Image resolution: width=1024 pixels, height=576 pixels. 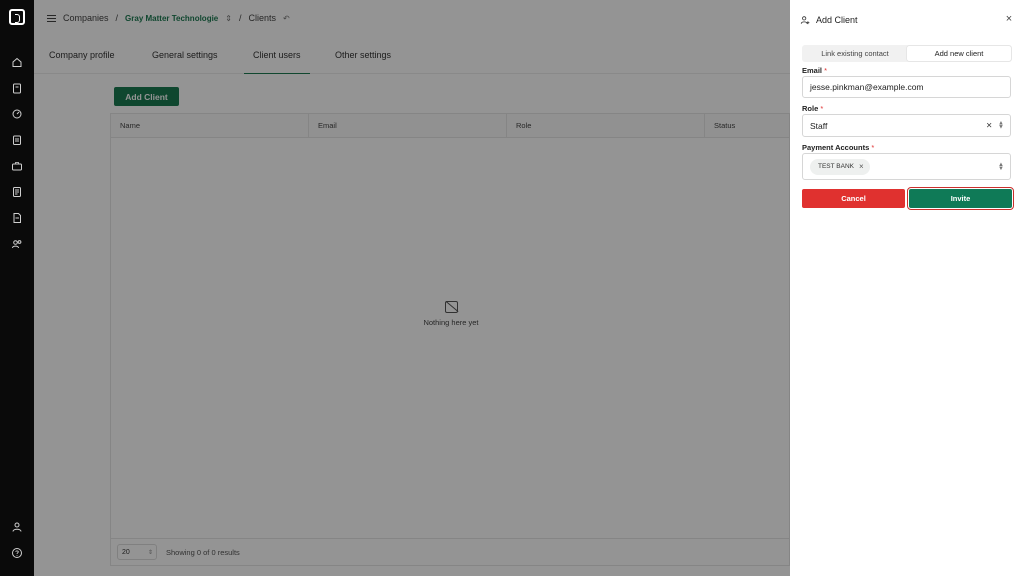 I want to click on briefcase-icon, so click(x=17, y=166).